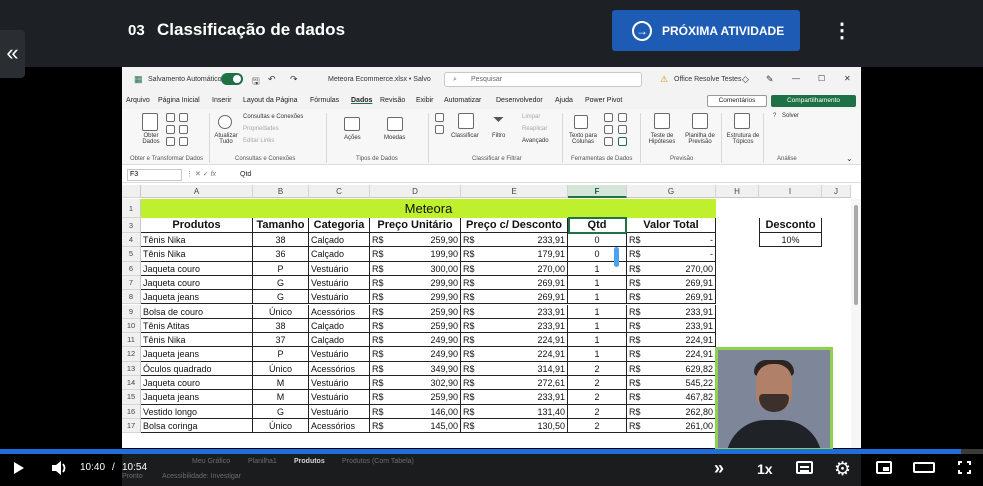 The width and height of the screenshot is (983, 486). Describe the element at coordinates (131, 326) in the screenshot. I see `row-header: 10` at that location.